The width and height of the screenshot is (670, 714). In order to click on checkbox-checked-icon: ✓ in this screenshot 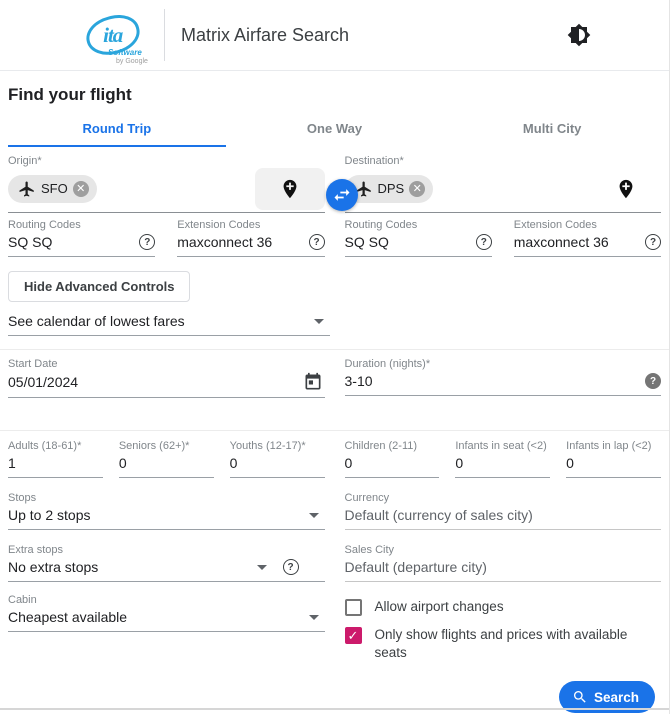, I will do `click(353, 635)`.